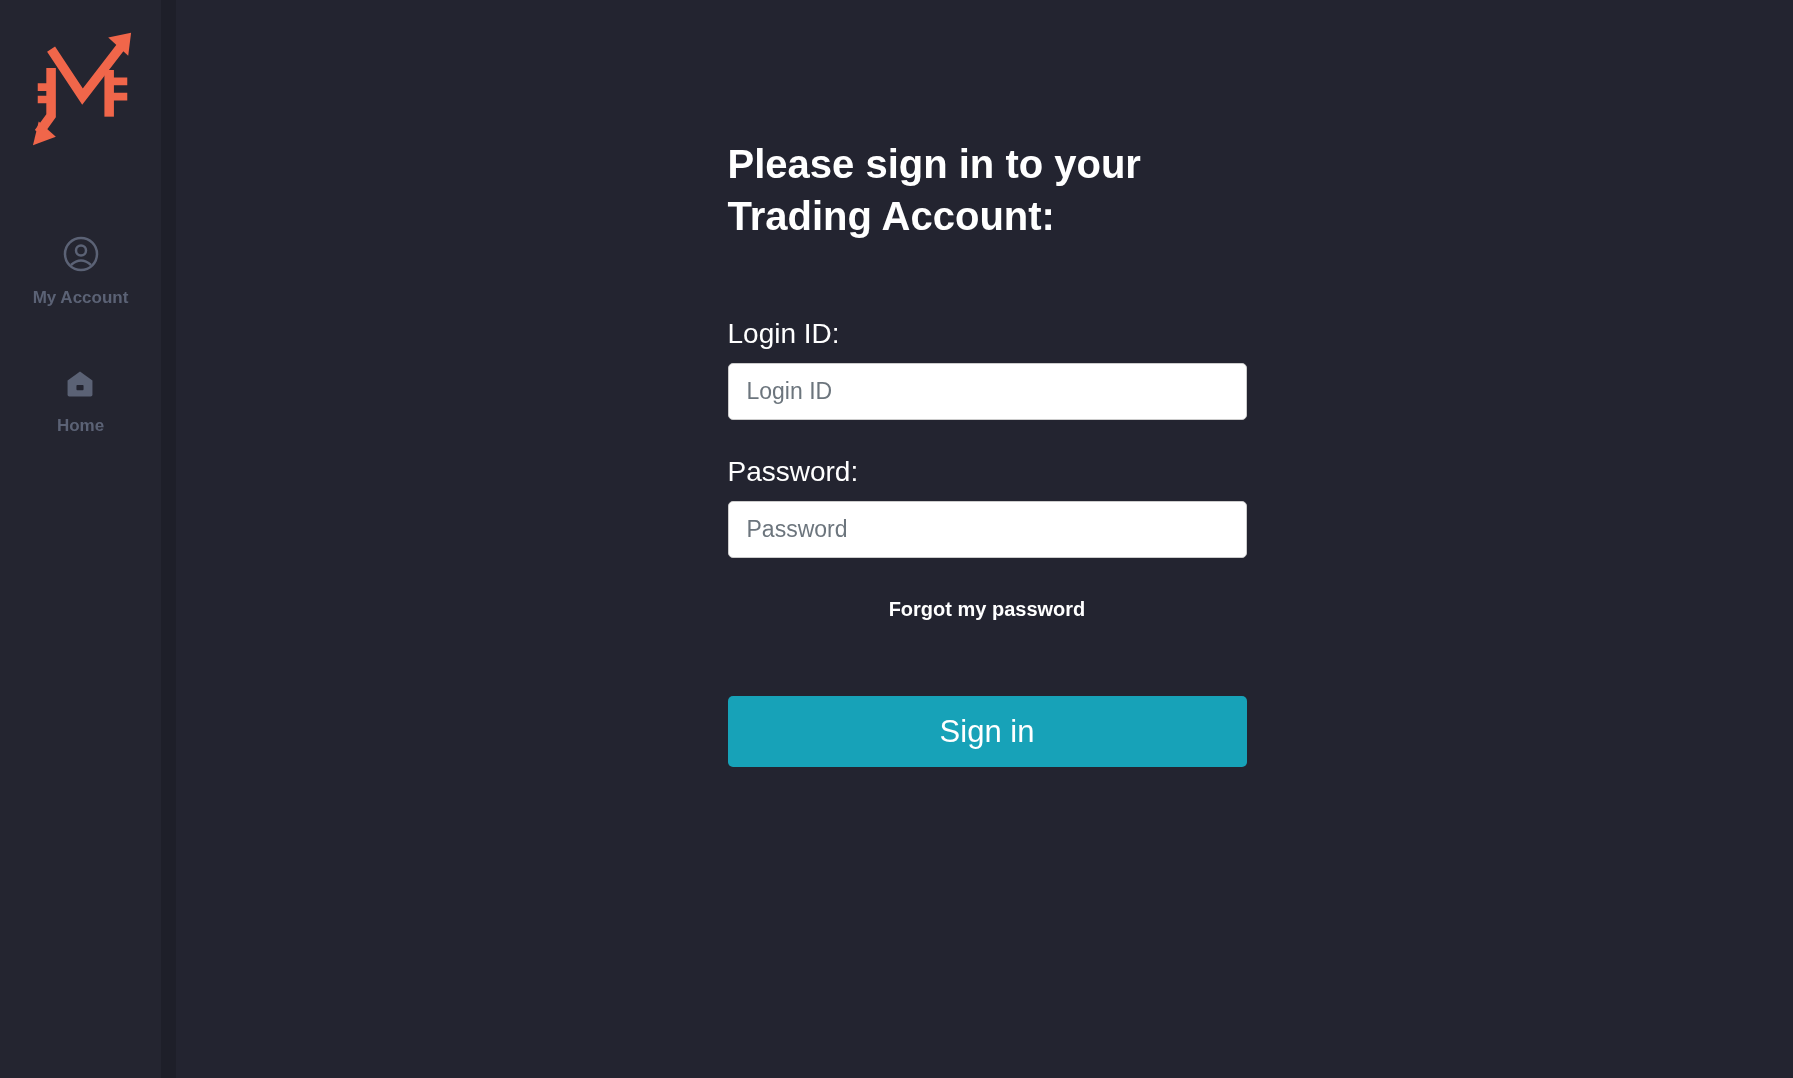  What do you see at coordinates (80, 402) in the screenshot?
I see `nav-item: Home` at bounding box center [80, 402].